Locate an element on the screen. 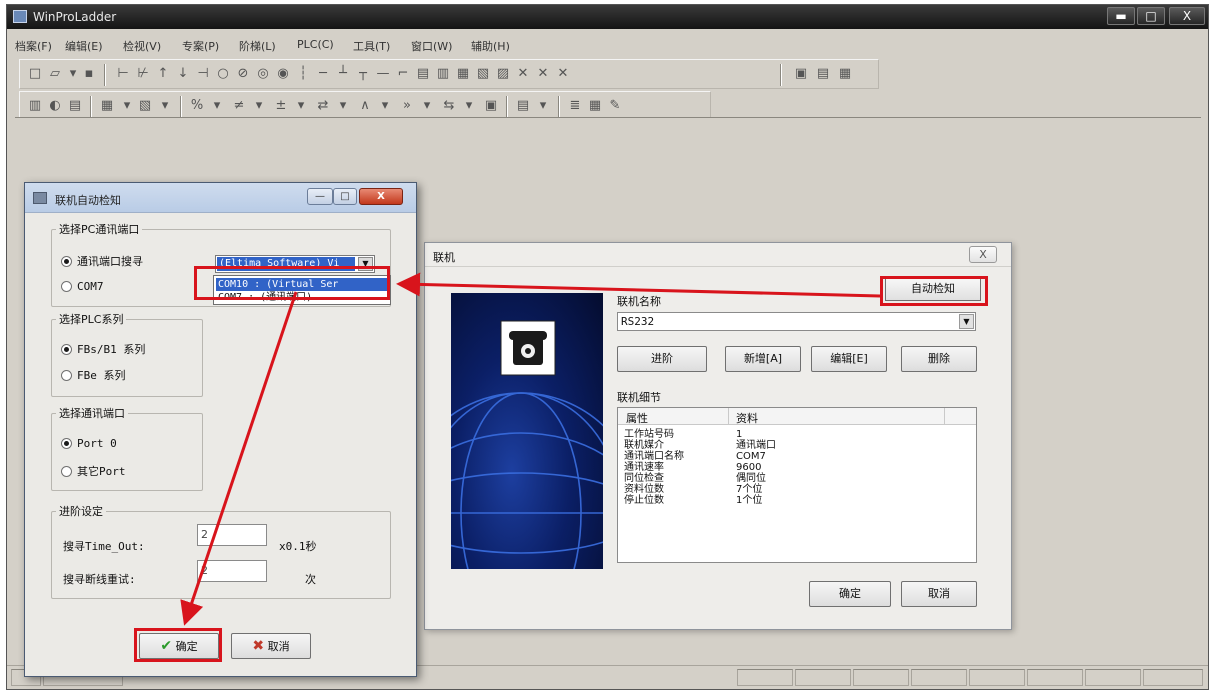 The image size is (1213, 695). menu-plc: PLC(C) is located at coordinates (315, 44).